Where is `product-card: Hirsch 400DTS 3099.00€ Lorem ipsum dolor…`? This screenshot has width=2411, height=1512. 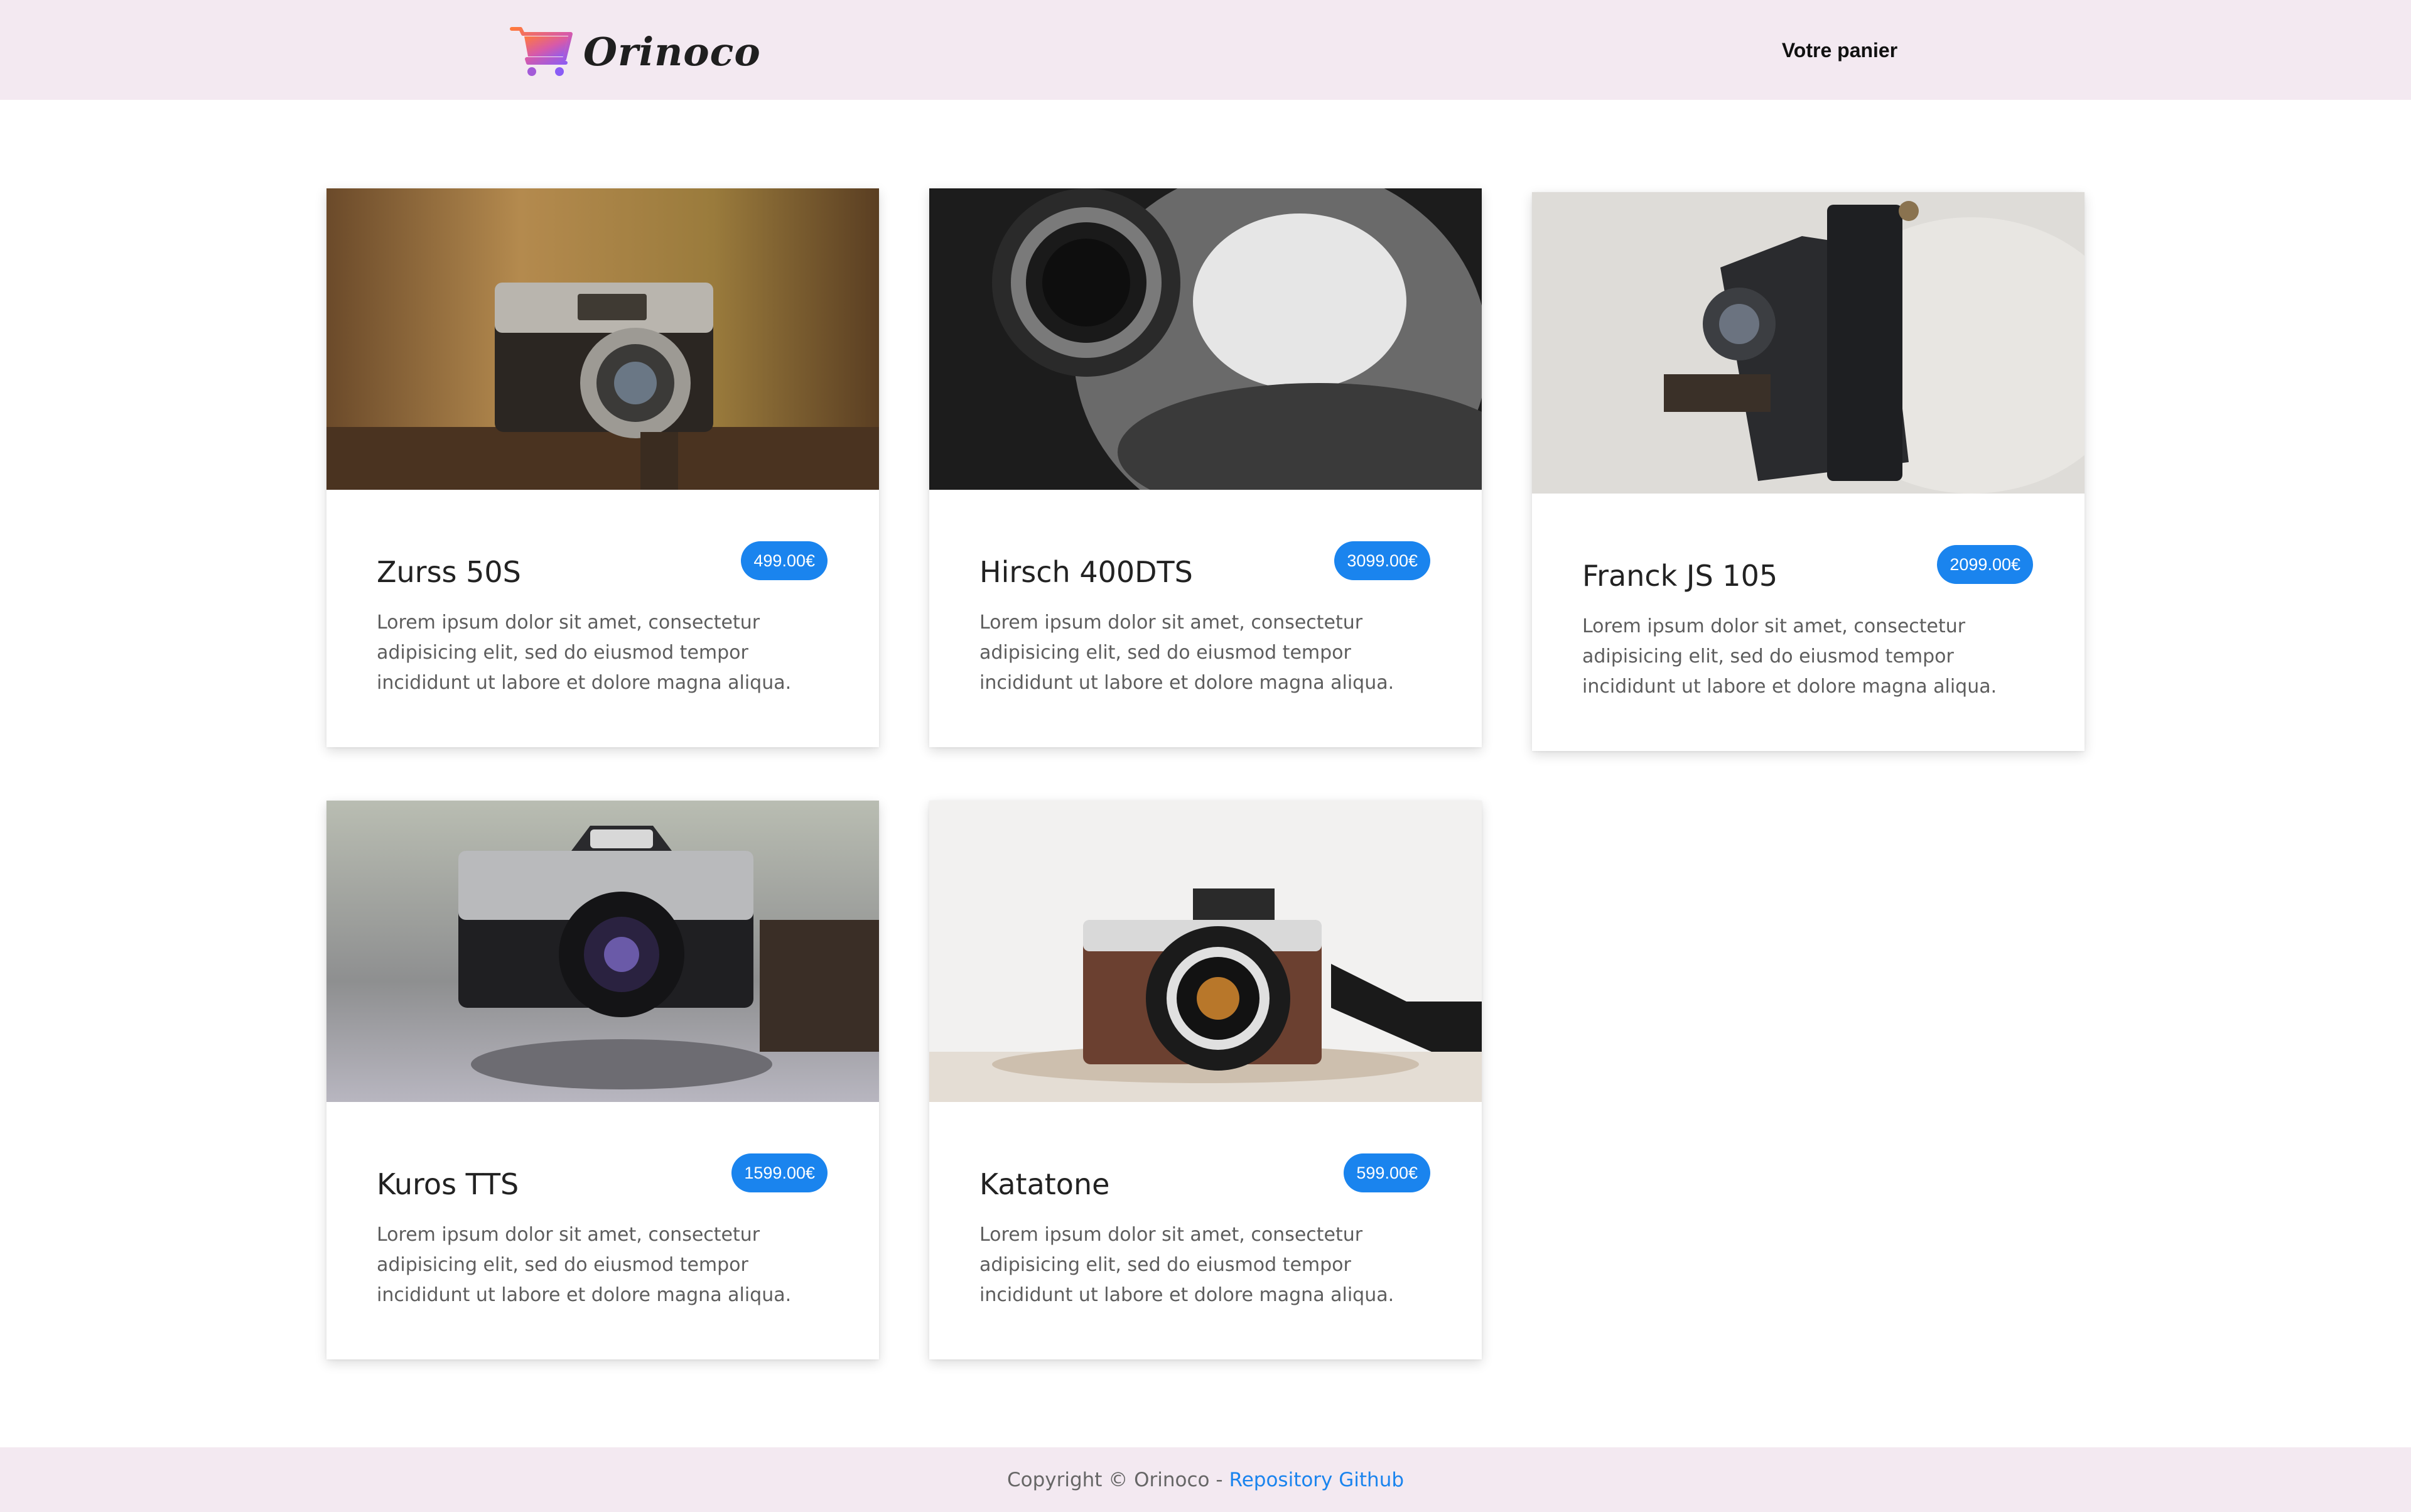
product-card: Hirsch 400DTS 3099.00€ Lorem ipsum dolor… is located at coordinates (1205, 467).